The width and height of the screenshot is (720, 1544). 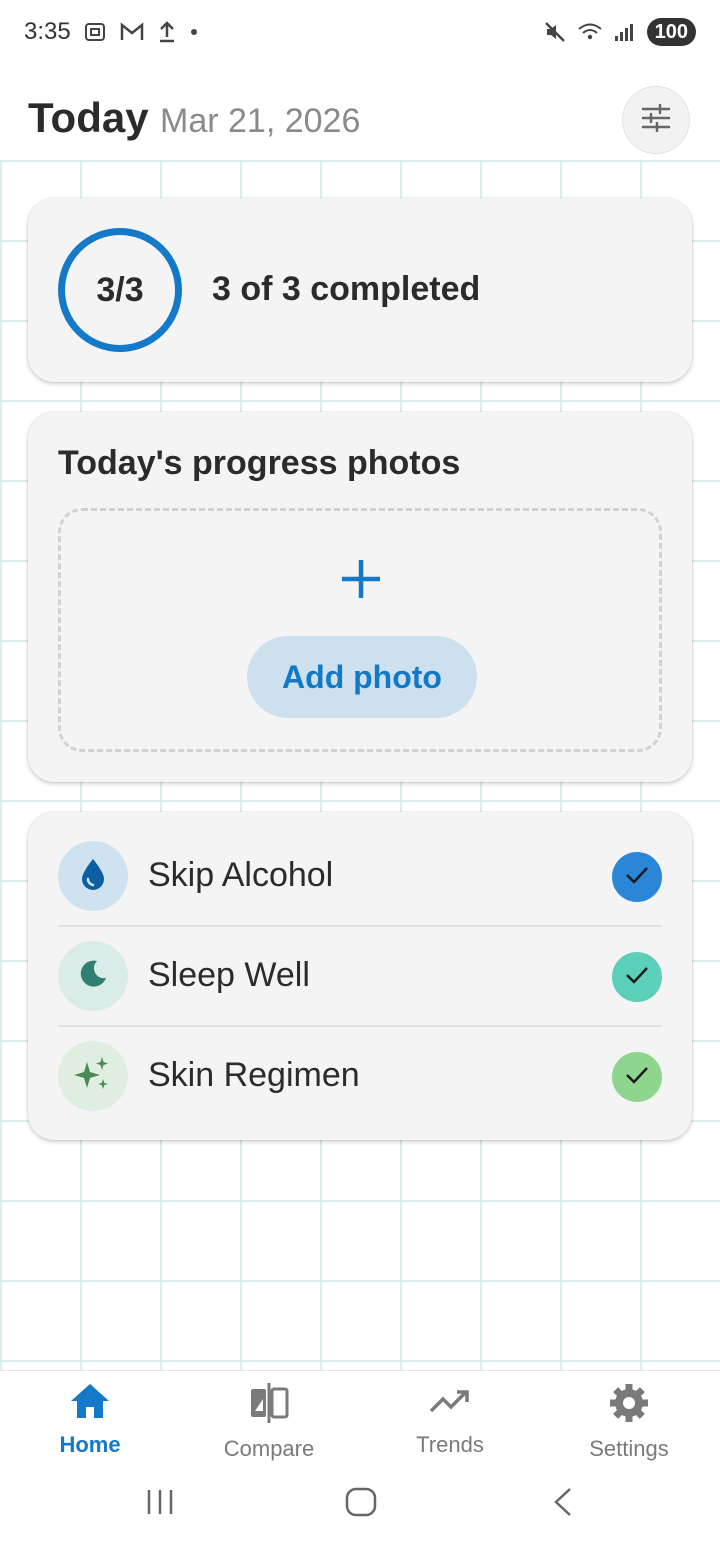 I want to click on progress-ring-label: 3/3, so click(x=120, y=289).